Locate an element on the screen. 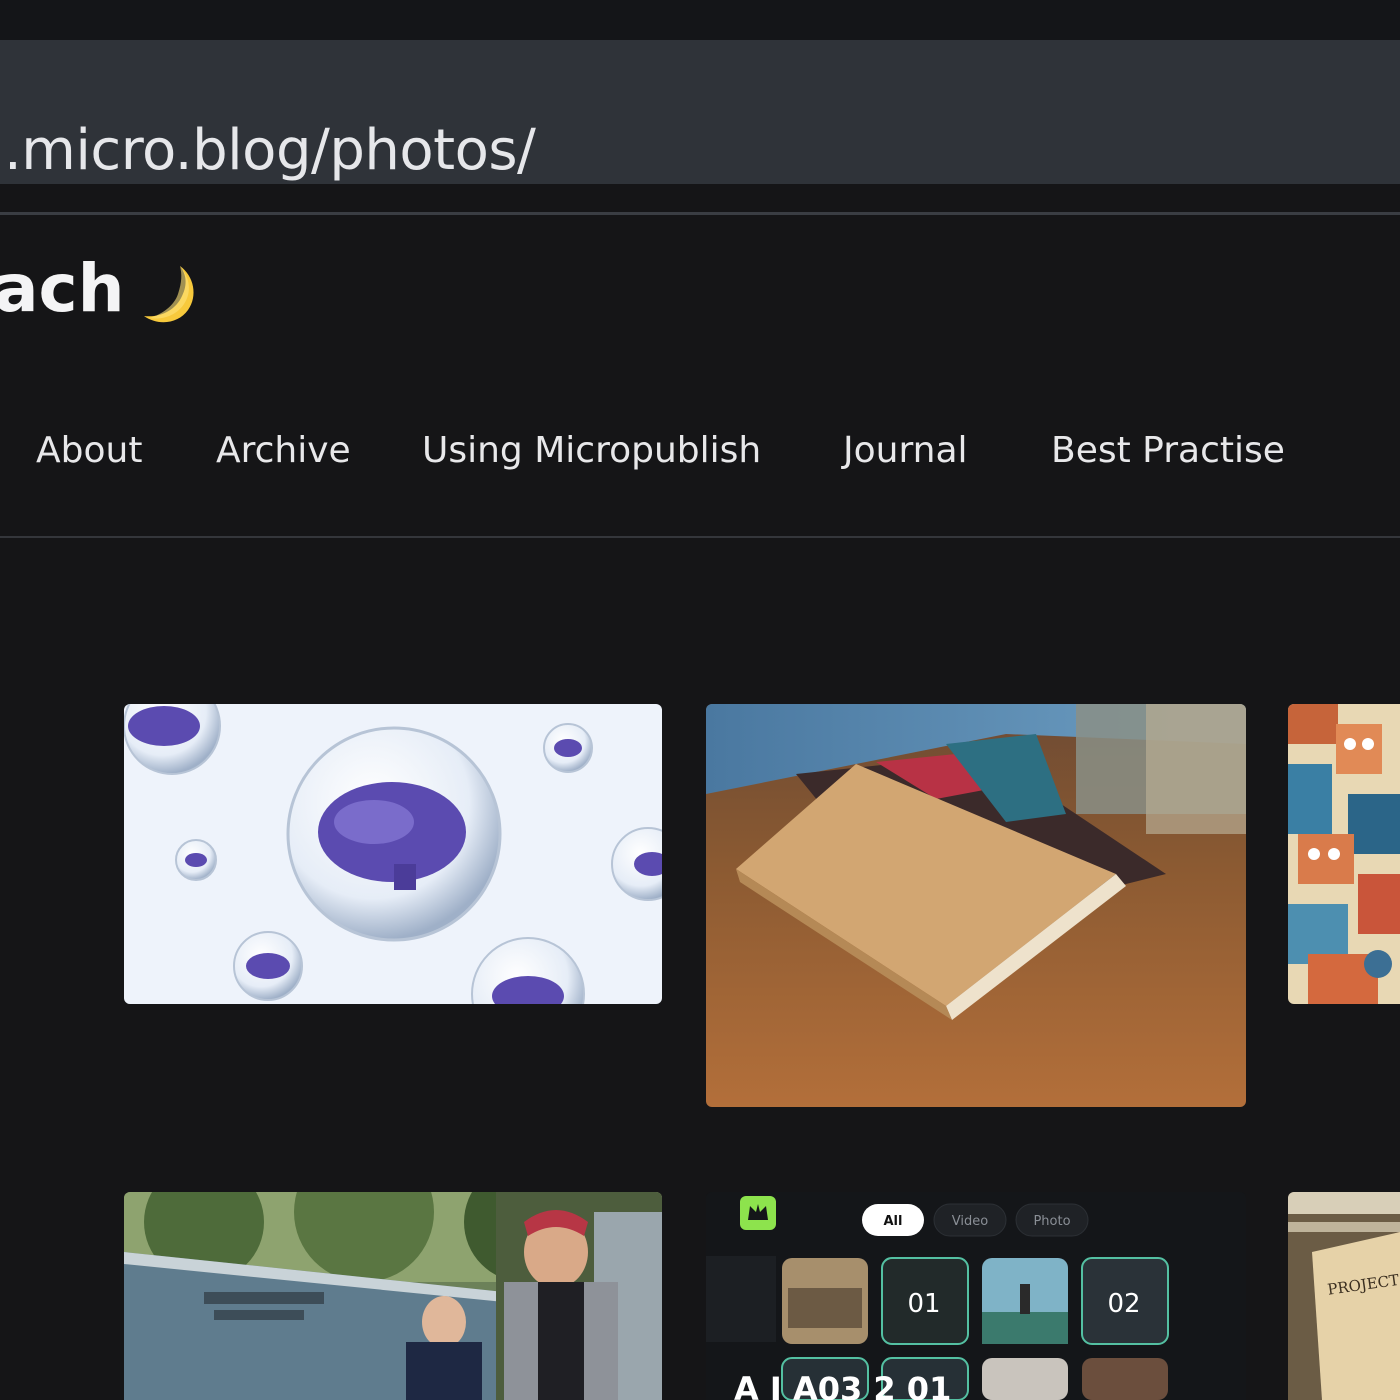 This screenshot has width=1400, height=1400. nav-journal: Journal is located at coordinates (905, 450).